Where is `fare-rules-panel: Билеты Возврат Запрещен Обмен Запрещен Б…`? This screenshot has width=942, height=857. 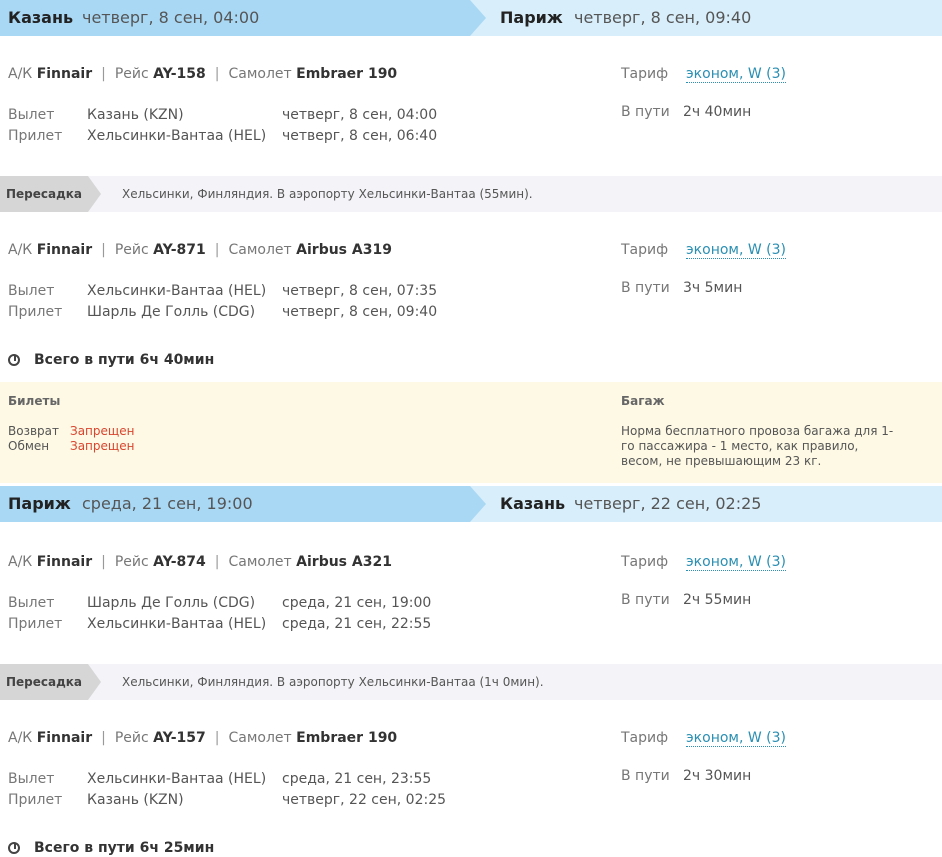
fare-rules-panel: Билеты Возврат Запрещен Обмен Запрещен Б… is located at coordinates (471, 432).